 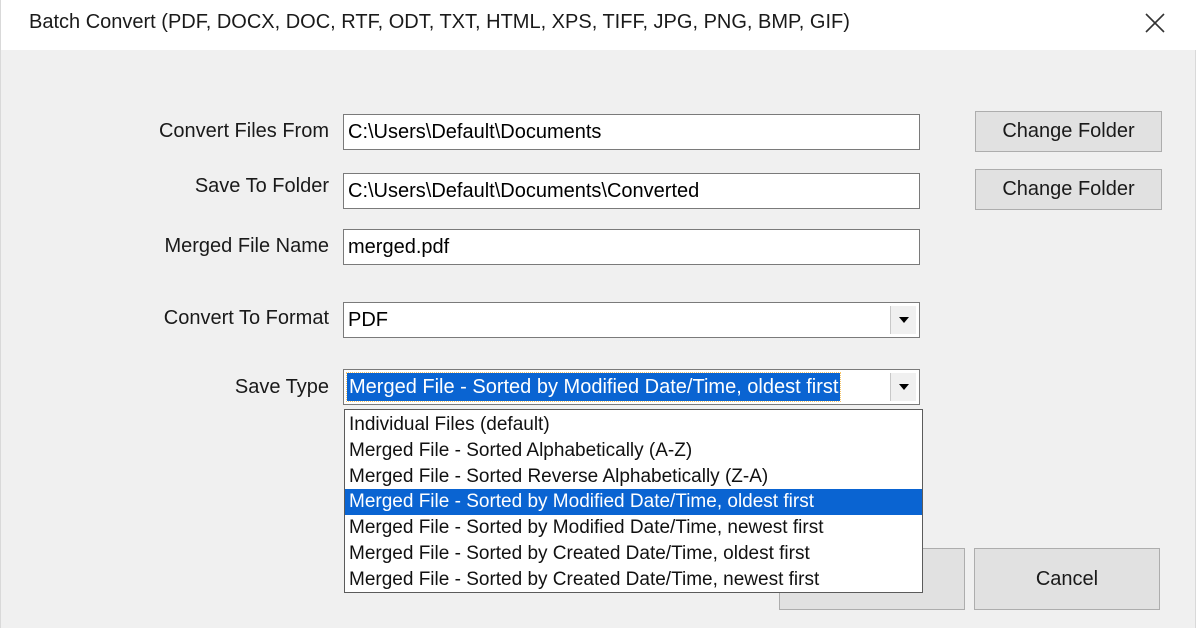 I want to click on save-type-label: Save Type, so click(x=281, y=387).